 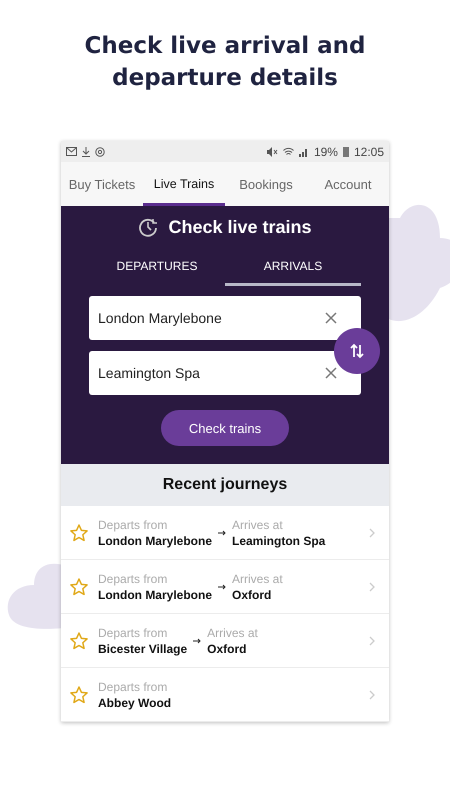 I want to click on mode-tab: DEPARTURES, so click(x=157, y=267).